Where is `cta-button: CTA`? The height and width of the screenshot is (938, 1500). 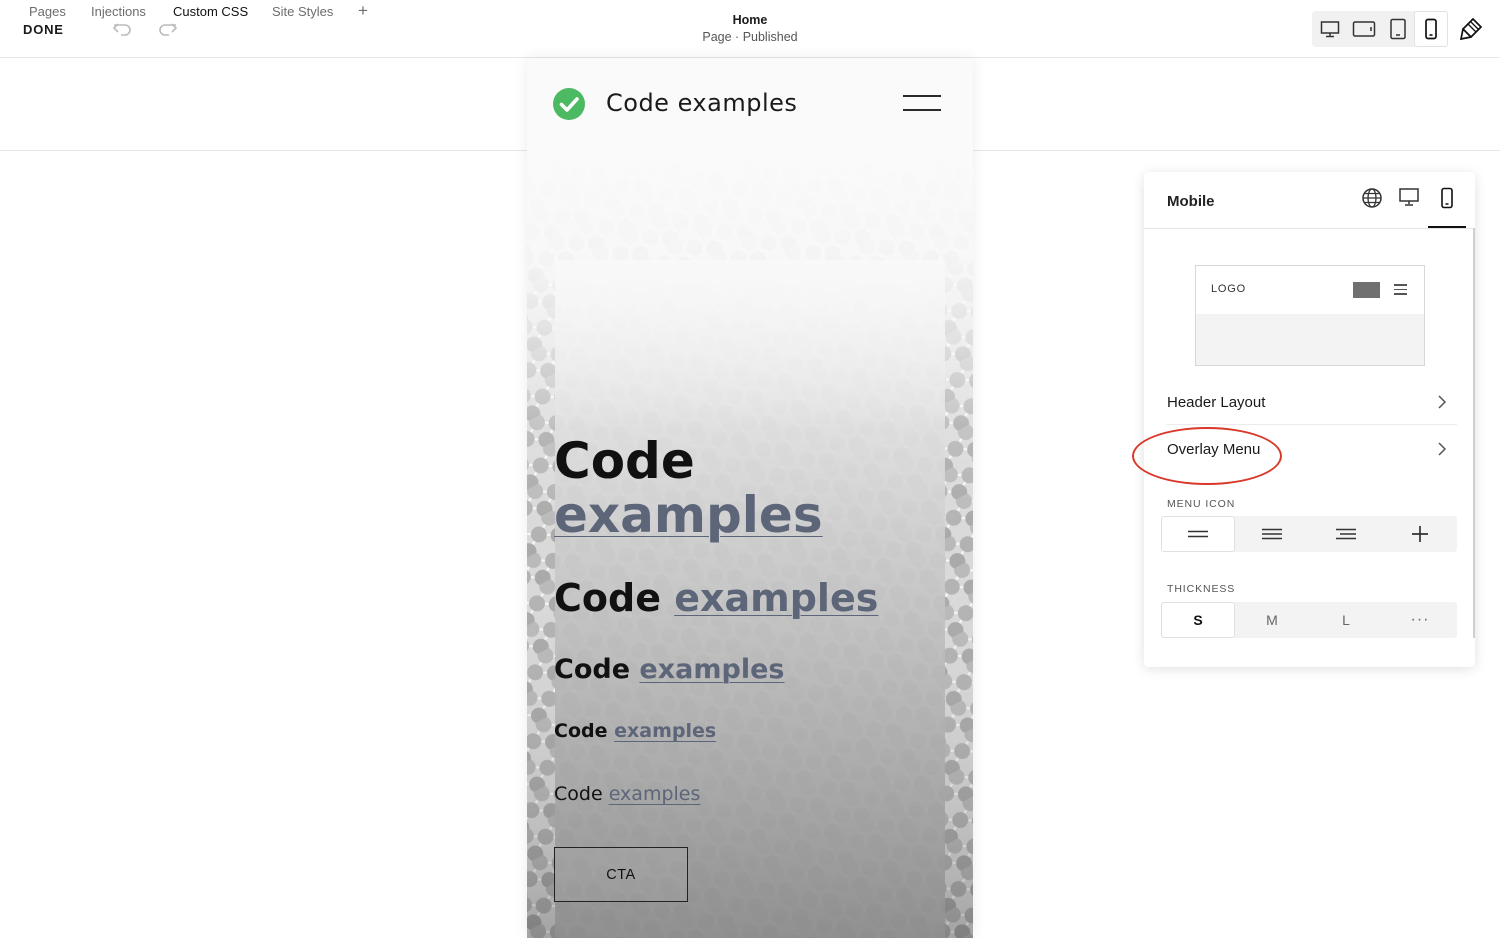
cta-button: CTA is located at coordinates (621, 874).